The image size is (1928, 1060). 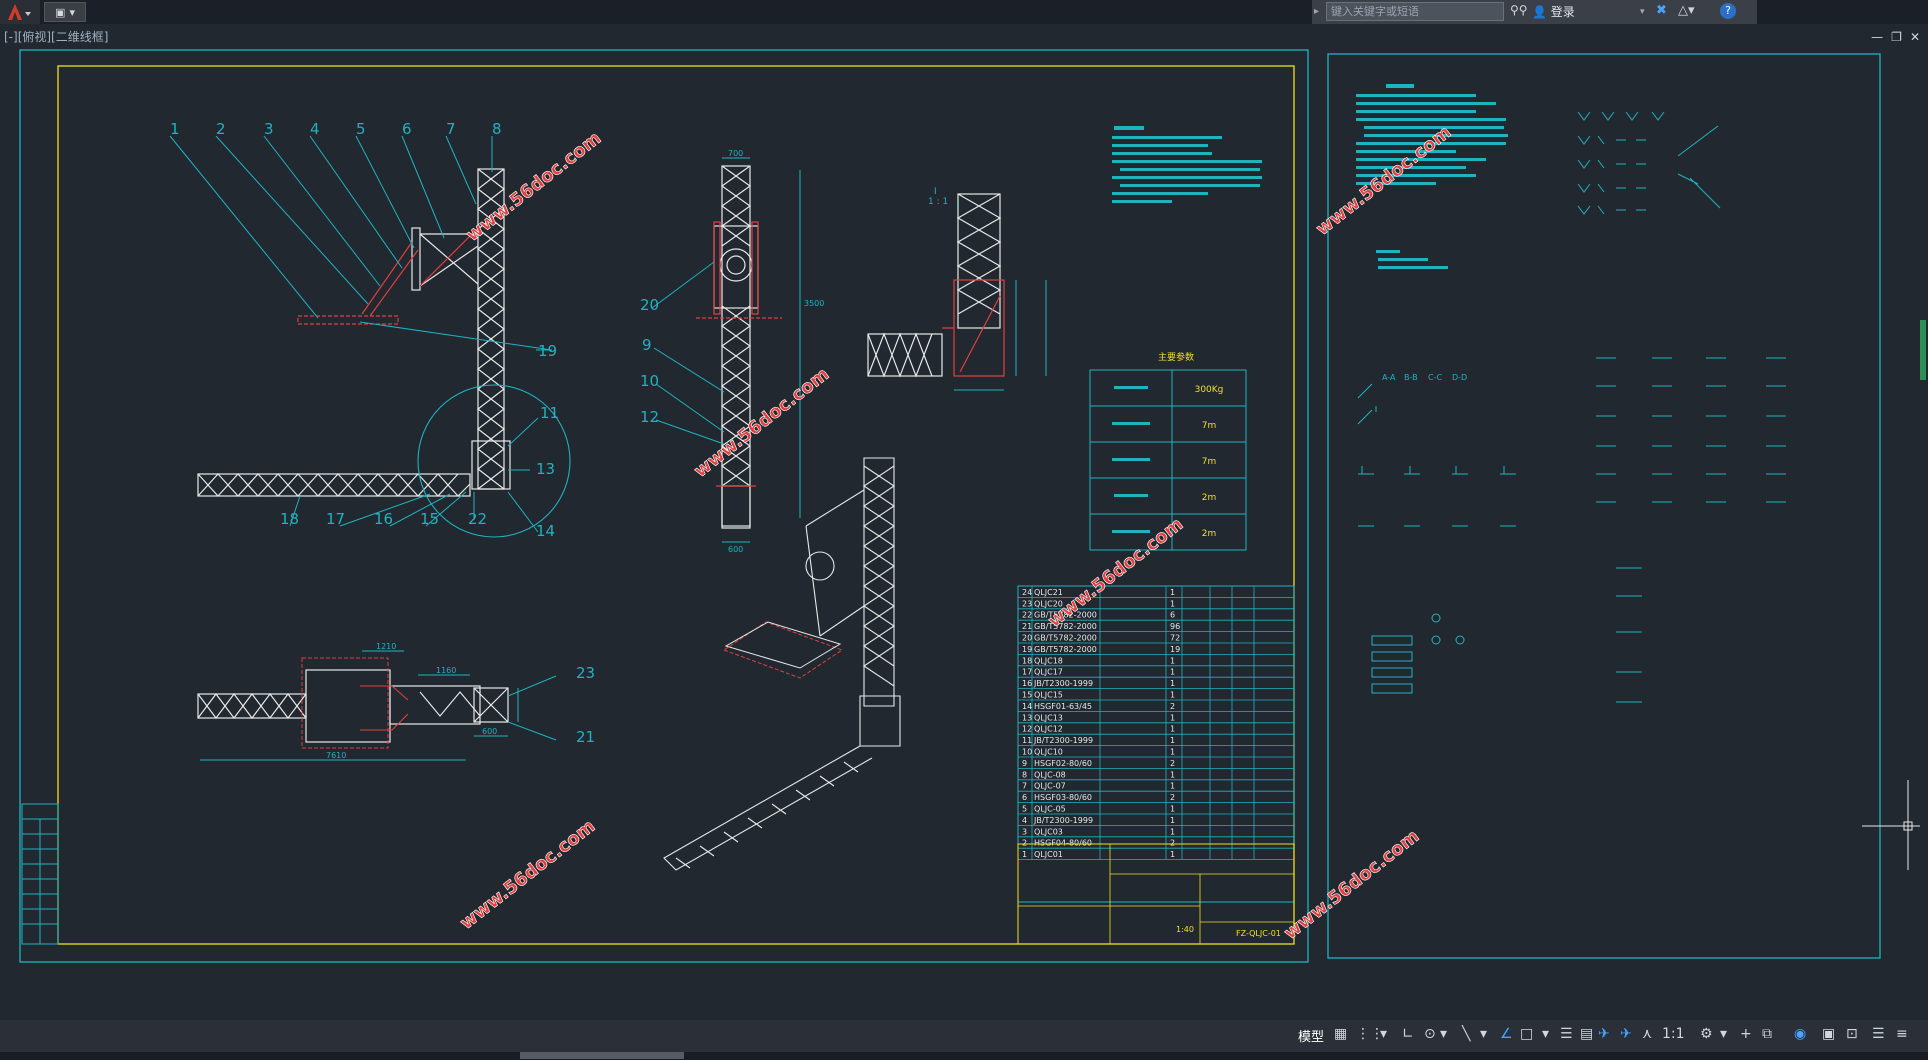 I want to click on login-dropdown-icon: ▾, so click(x=1642, y=12).